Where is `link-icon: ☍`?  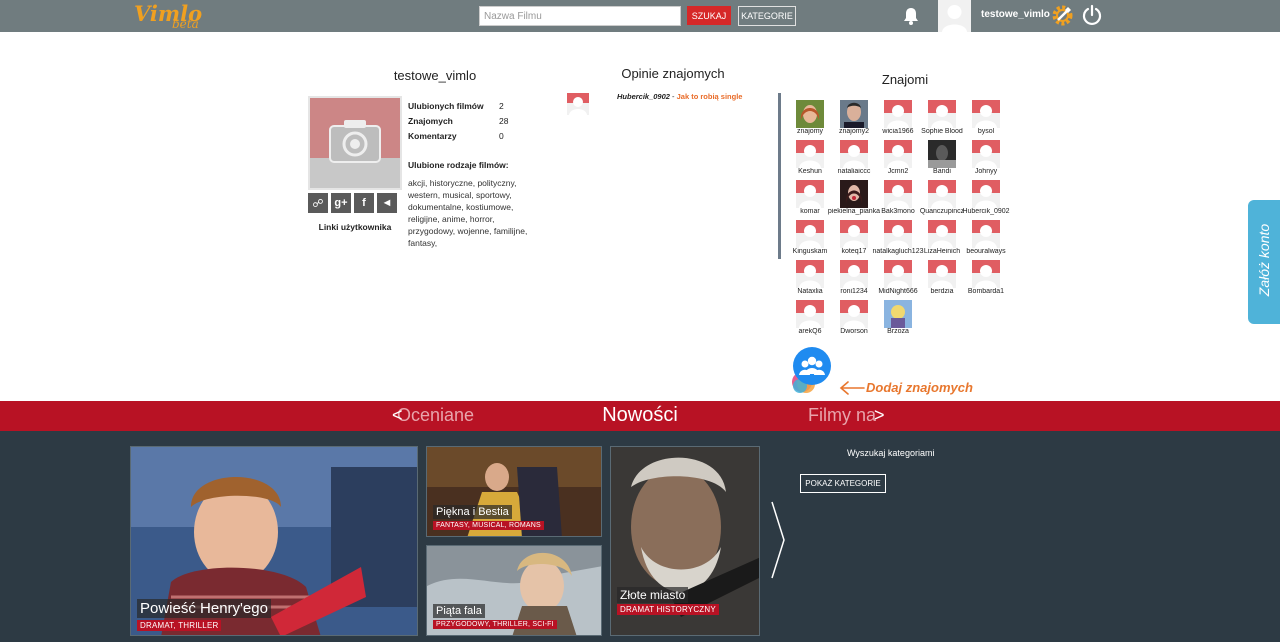 link-icon: ☍ is located at coordinates (318, 203).